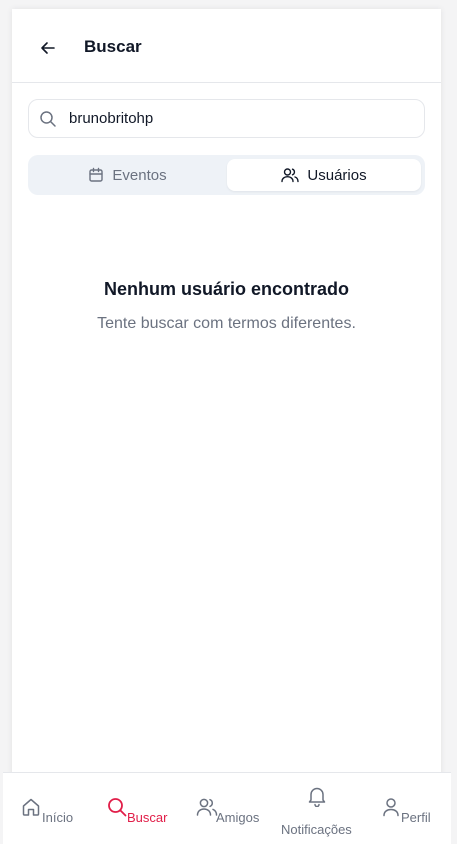  What do you see at coordinates (113, 46) in the screenshot?
I see `page-title: Buscar` at bounding box center [113, 46].